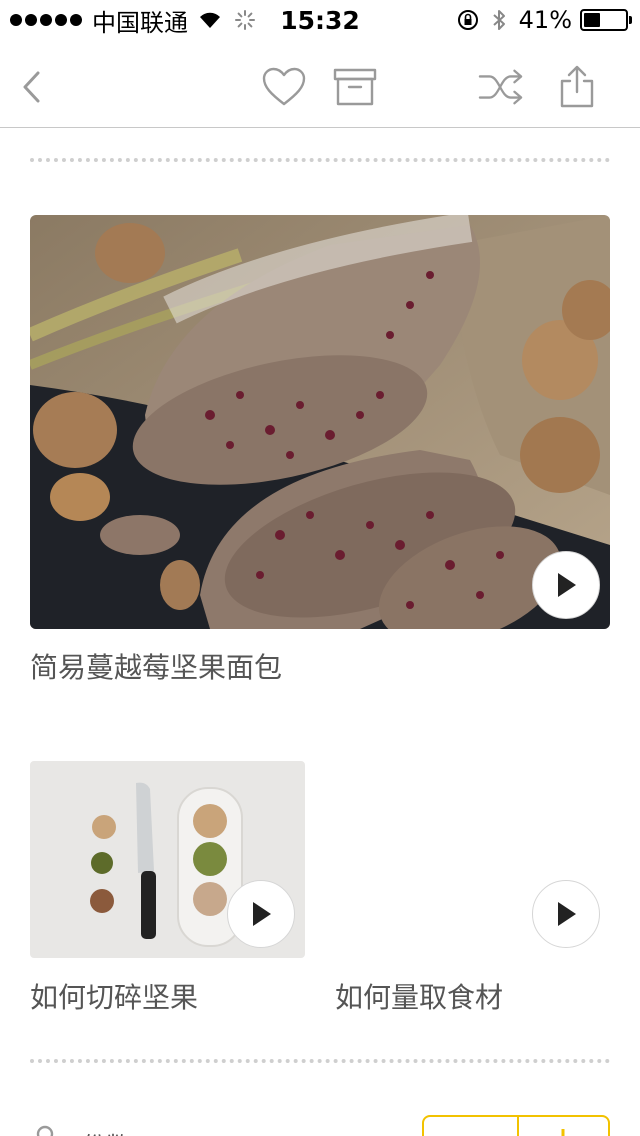 This screenshot has width=640, height=1136. What do you see at coordinates (320, 20) in the screenshot?
I see `status-bar: 中国联通 15:32 41%` at bounding box center [320, 20].